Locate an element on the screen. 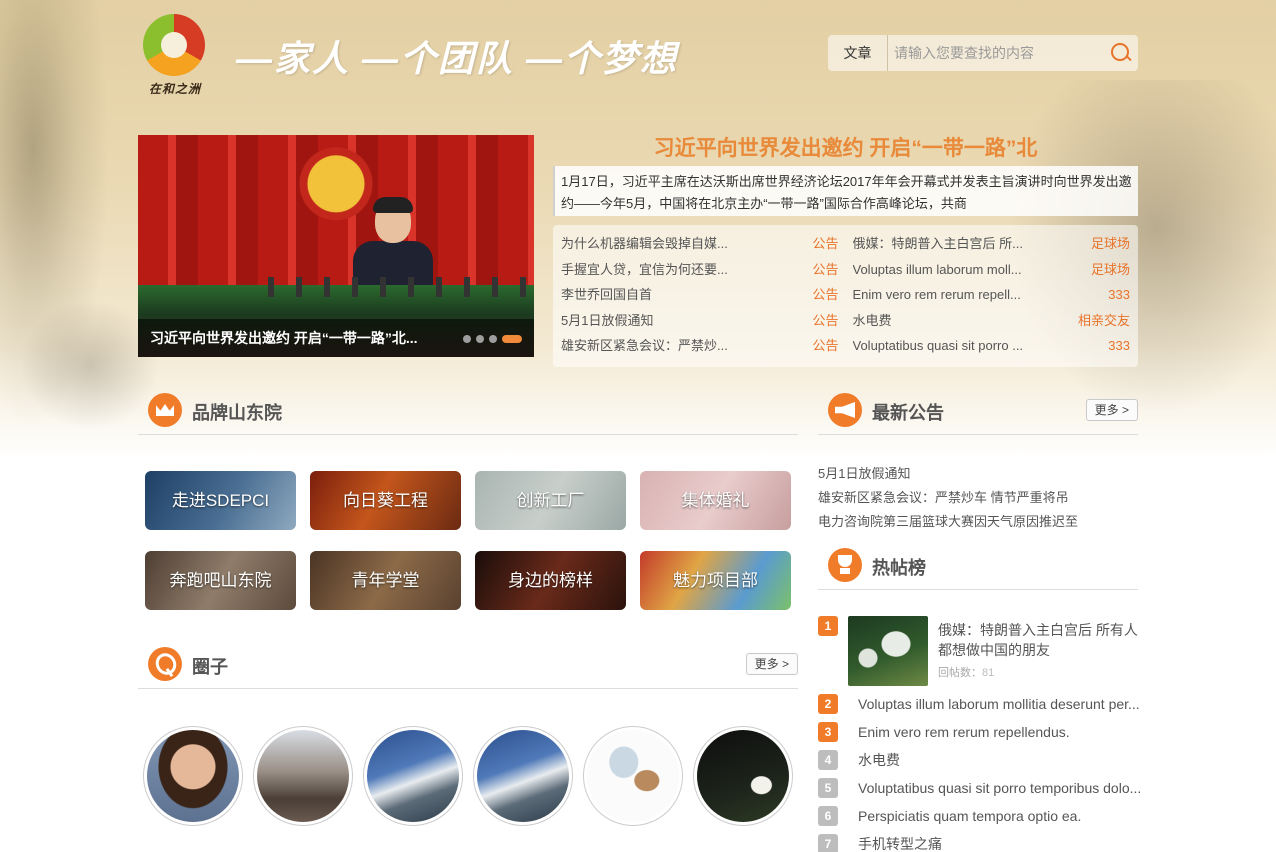 The image size is (1276, 852). tile-wedding: 集体婚礼 is located at coordinates (715, 500).